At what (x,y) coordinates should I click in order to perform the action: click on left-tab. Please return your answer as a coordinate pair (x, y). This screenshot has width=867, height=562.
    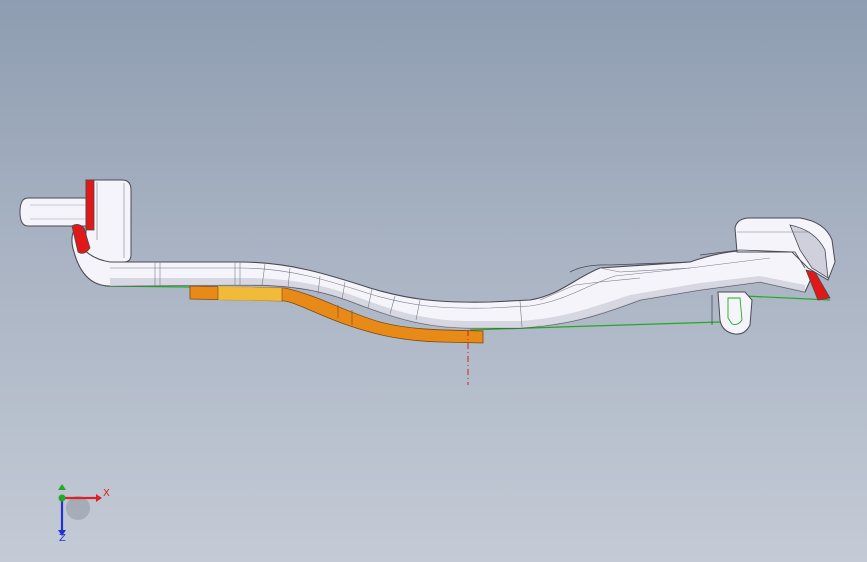
    Looking at the image, I should click on (108, 221).